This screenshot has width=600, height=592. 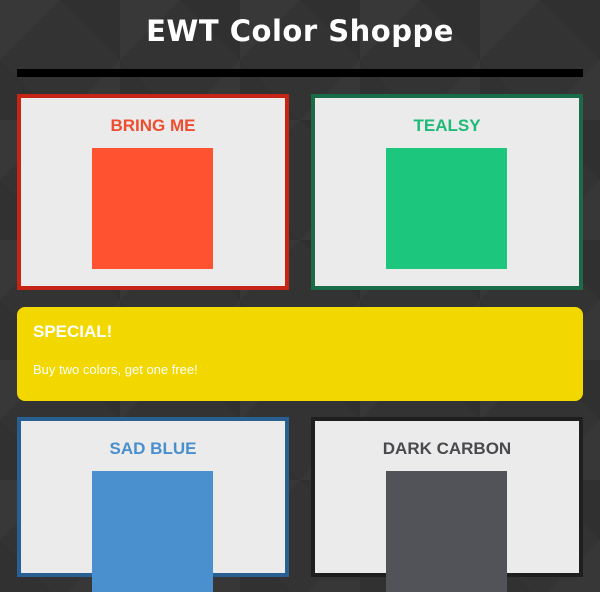 What do you see at coordinates (300, 31) in the screenshot?
I see `page-title: EWT Color Shoppe` at bounding box center [300, 31].